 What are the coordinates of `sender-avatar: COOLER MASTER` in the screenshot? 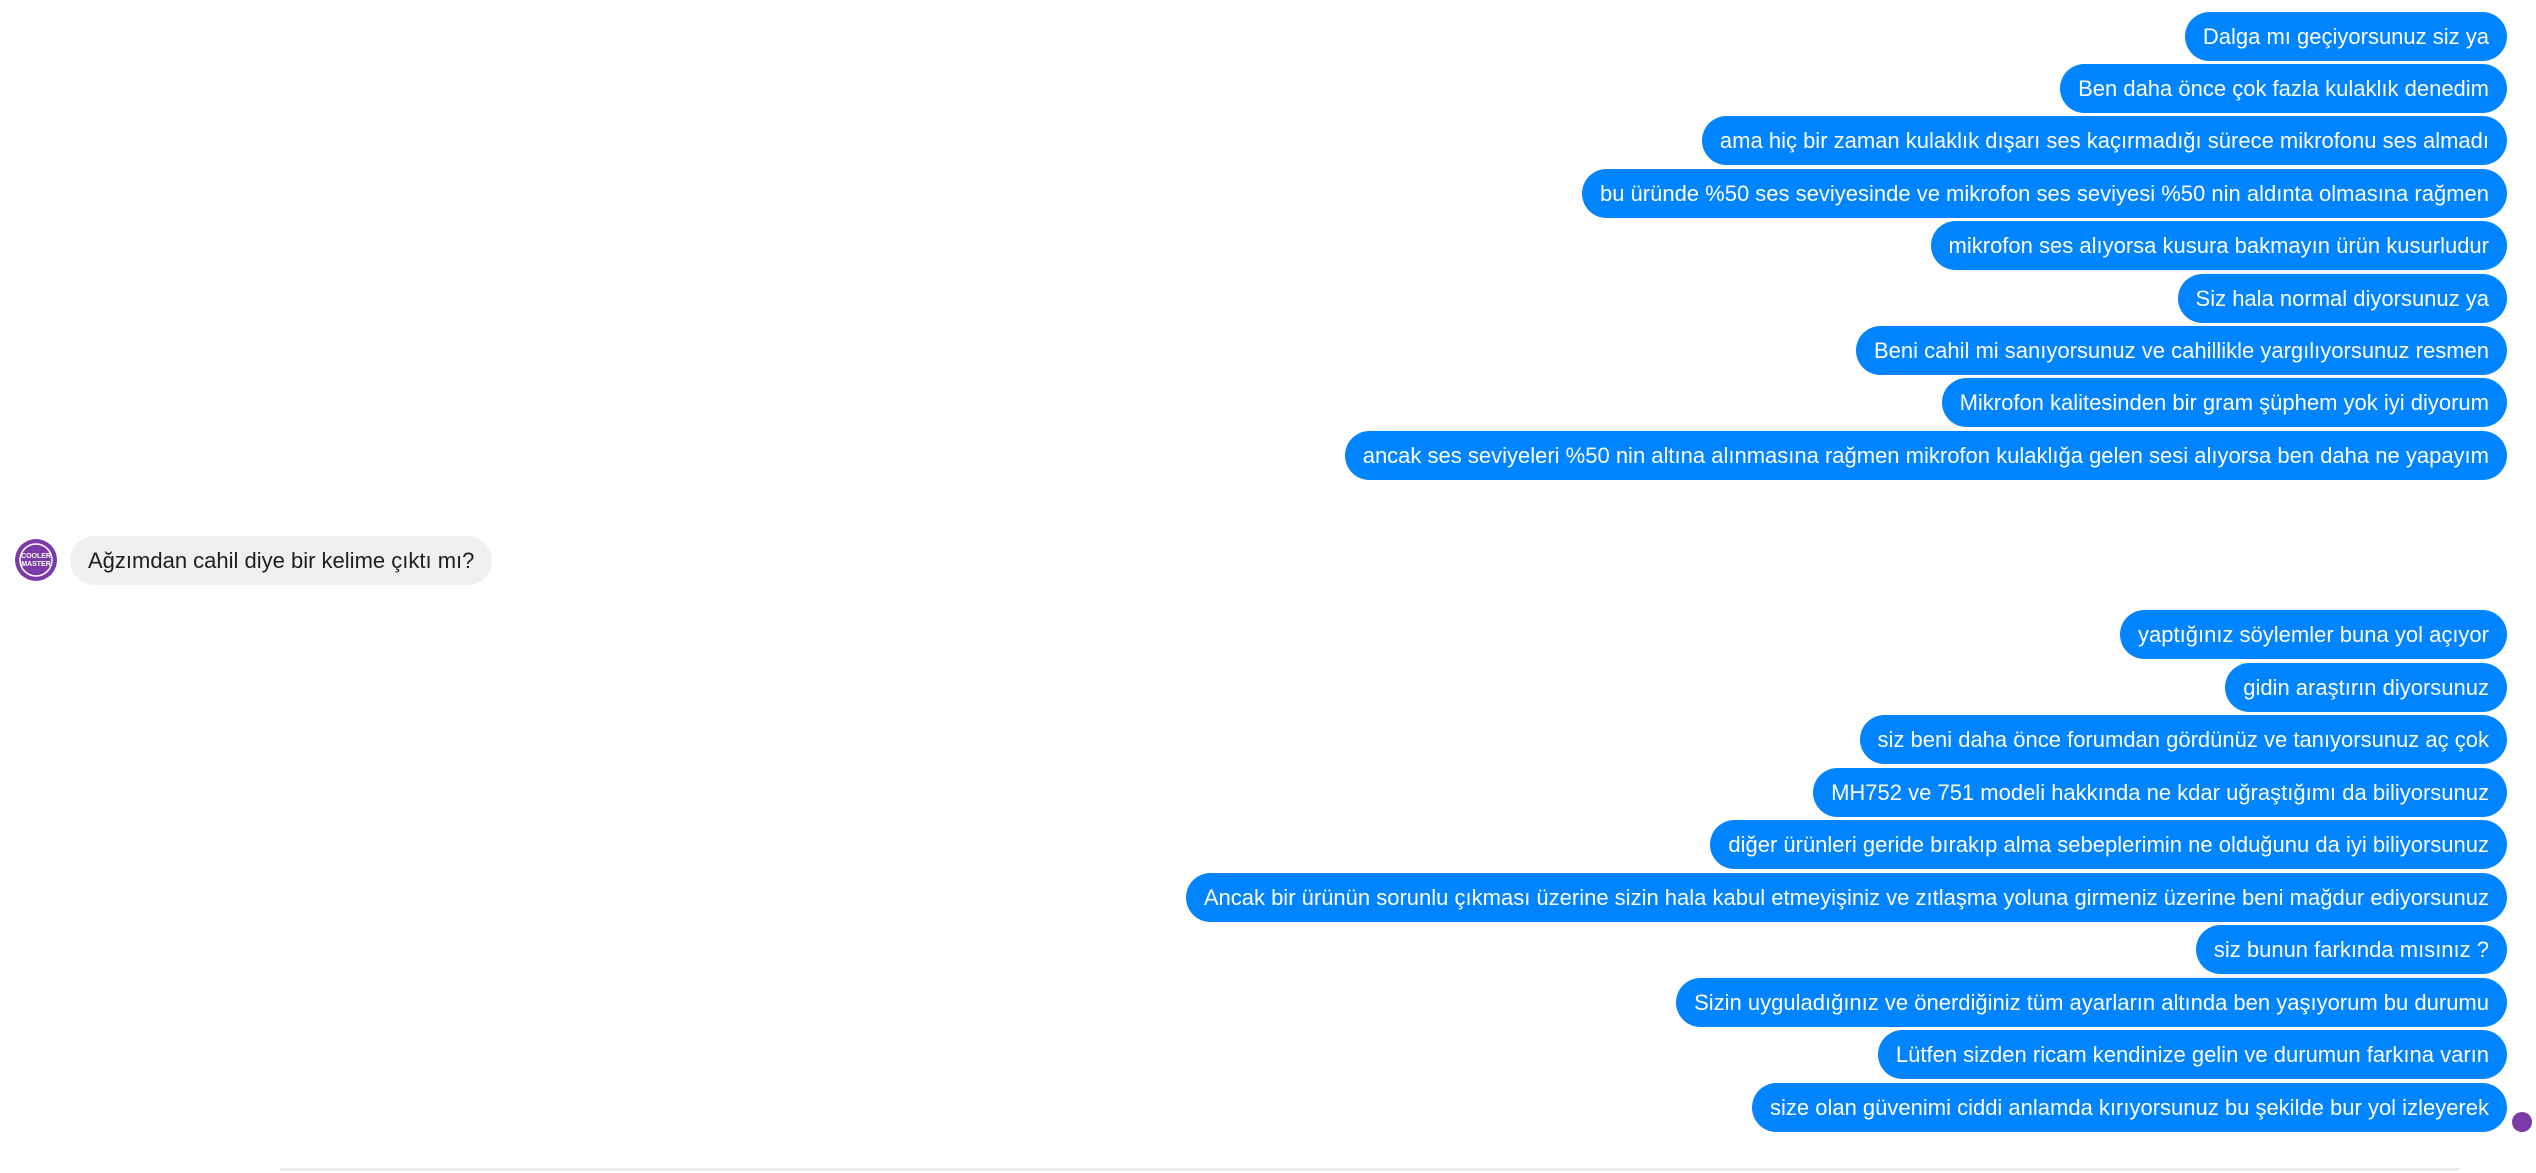 It's located at (36, 560).